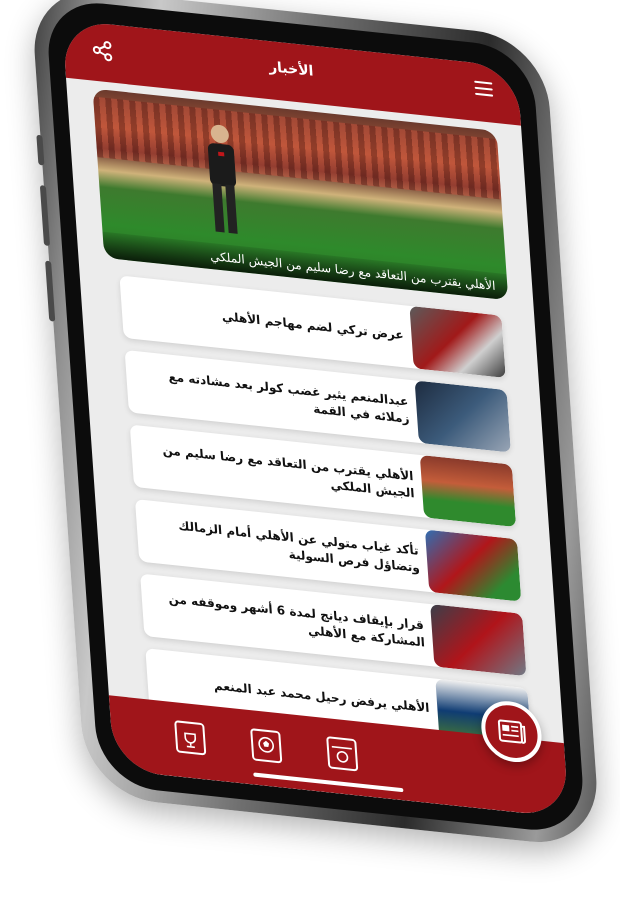 The width and height of the screenshot is (620, 900). I want to click on match-calendar-icon, so click(341, 754).